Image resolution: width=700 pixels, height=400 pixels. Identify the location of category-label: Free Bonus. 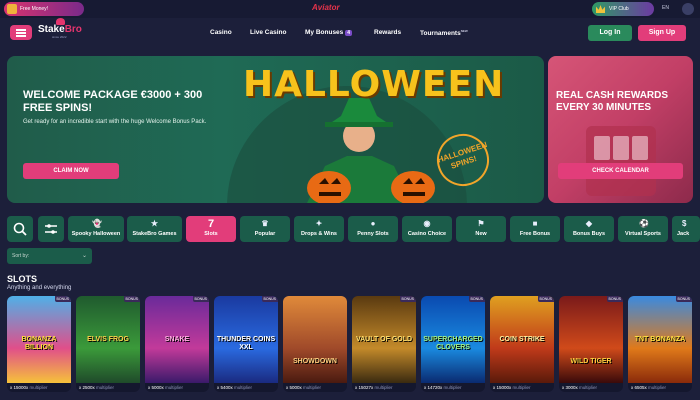
(535, 234).